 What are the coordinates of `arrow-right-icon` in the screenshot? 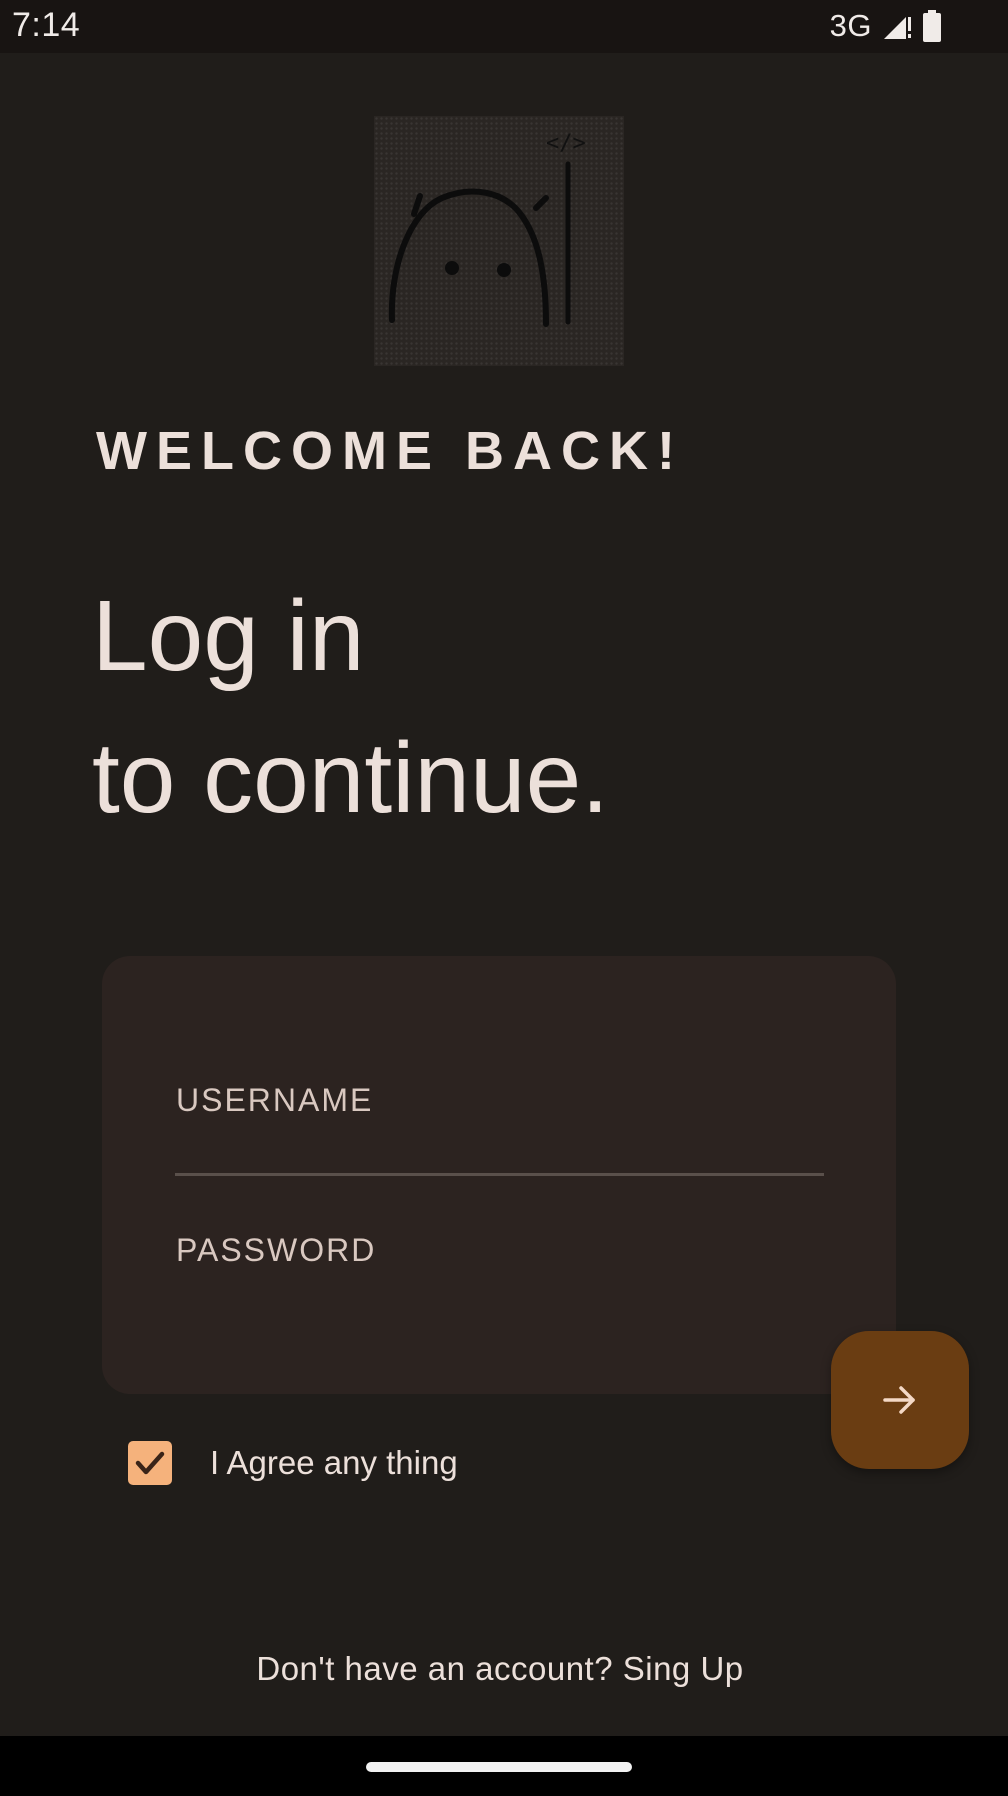 It's located at (899, 1400).